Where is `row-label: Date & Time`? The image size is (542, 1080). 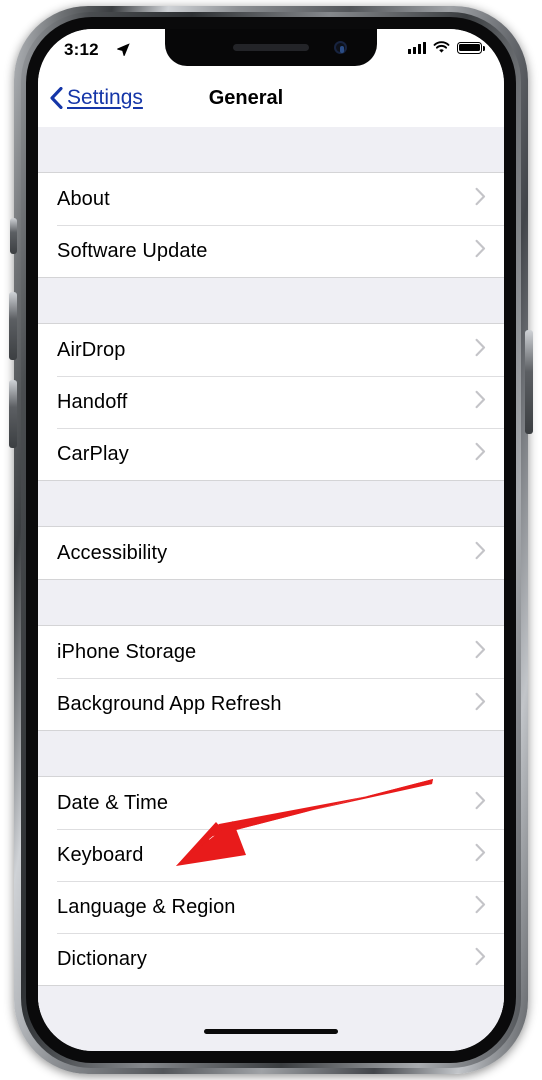 row-label: Date & Time is located at coordinates (113, 802).